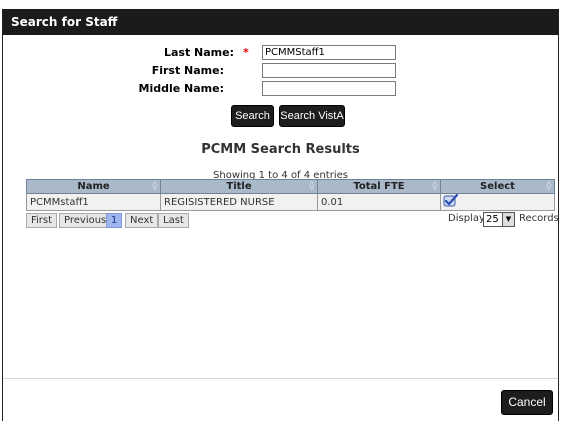 The image size is (561, 421). I want to click on checkmark-select-icon, so click(451, 200).